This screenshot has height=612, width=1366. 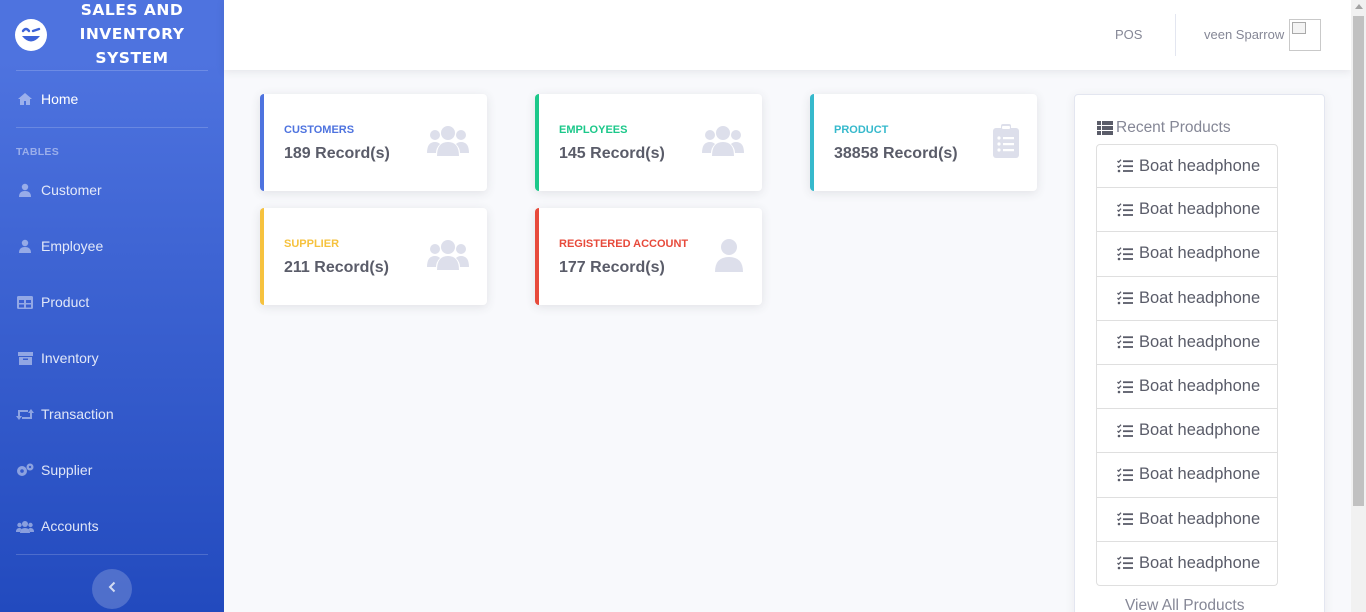 I want to click on user-name: veen Sparrow, so click(x=1244, y=34).